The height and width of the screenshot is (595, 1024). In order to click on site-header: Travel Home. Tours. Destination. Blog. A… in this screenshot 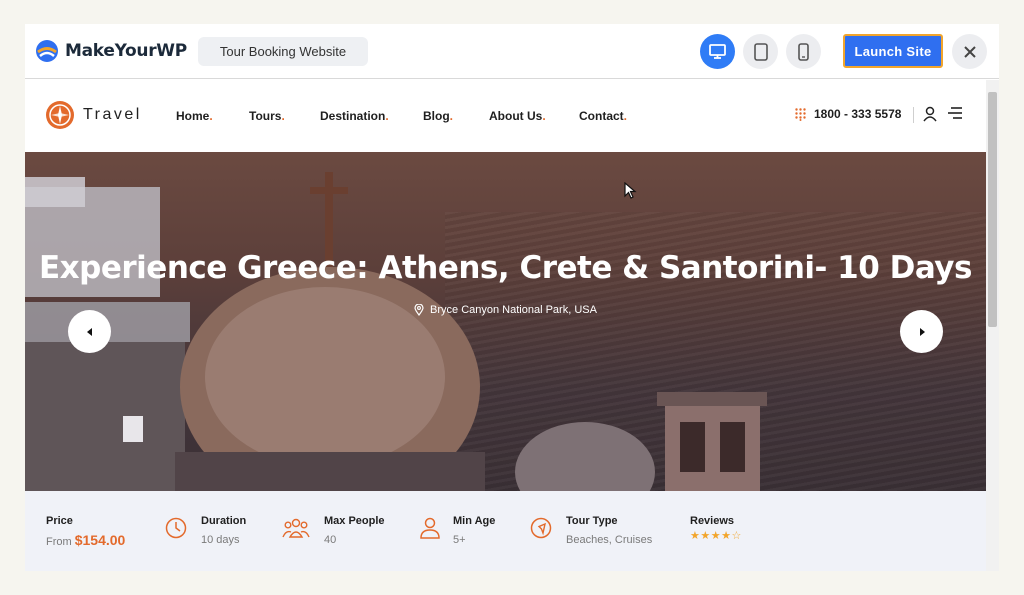, I will do `click(505, 116)`.